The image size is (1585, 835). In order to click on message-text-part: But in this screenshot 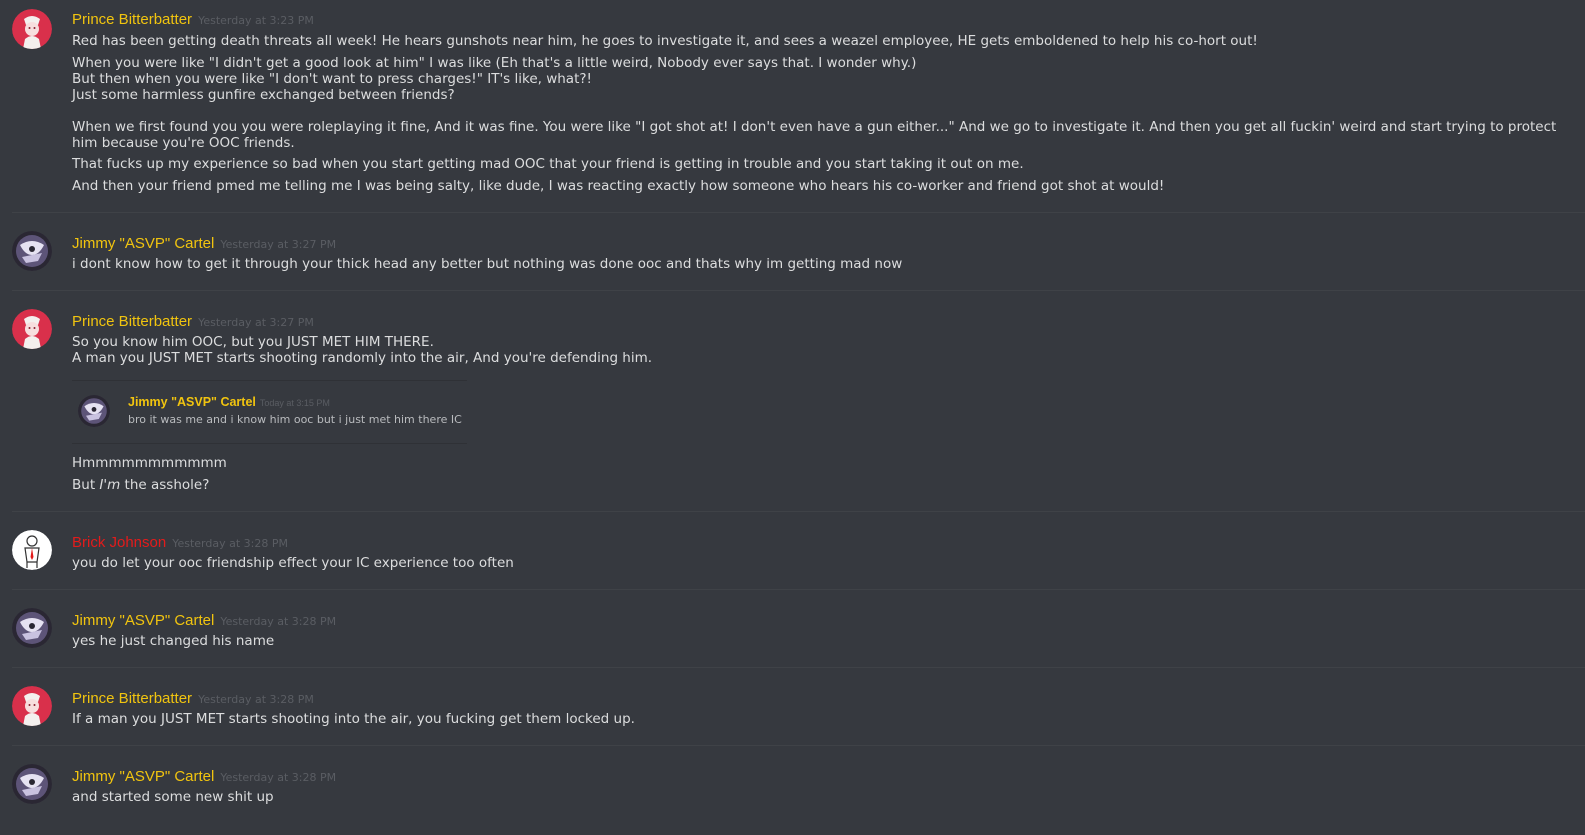, I will do `click(86, 485)`.